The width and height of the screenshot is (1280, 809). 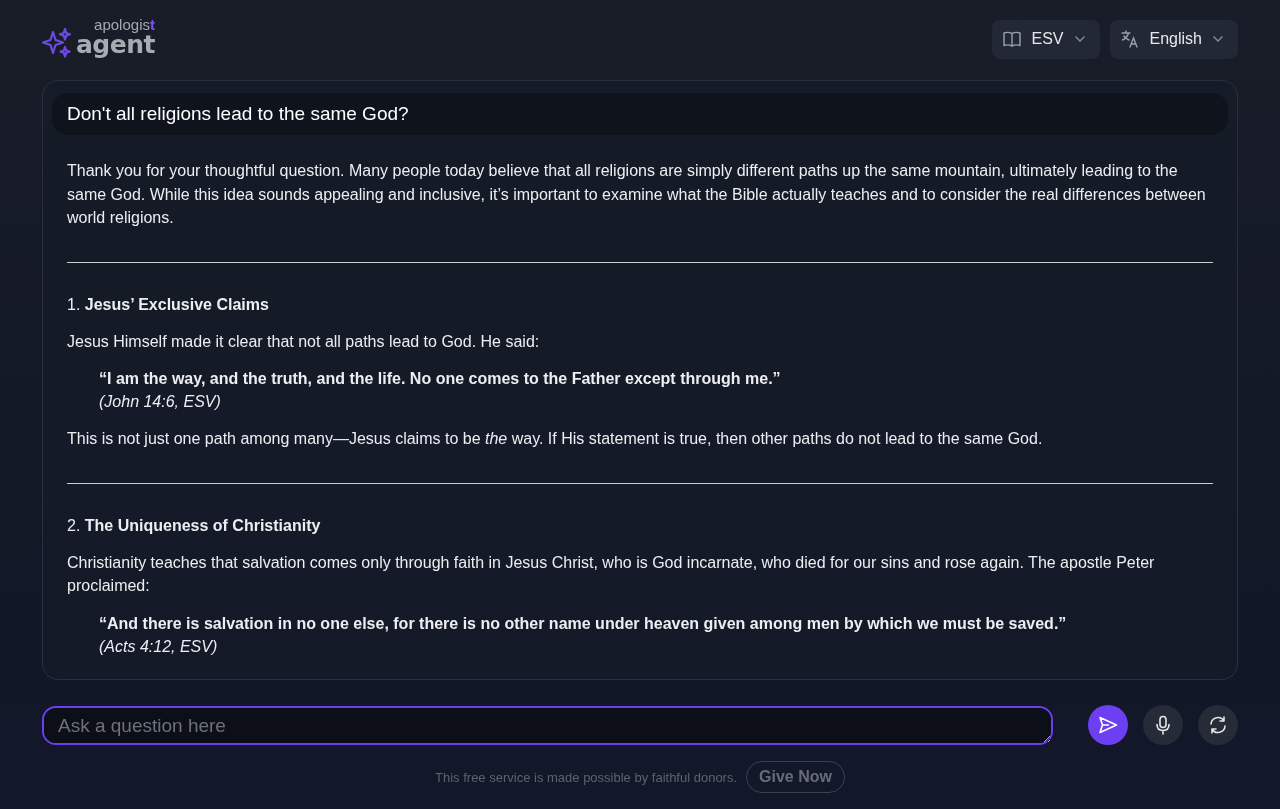 What do you see at coordinates (58, 41) in the screenshot?
I see `sparkle-icon` at bounding box center [58, 41].